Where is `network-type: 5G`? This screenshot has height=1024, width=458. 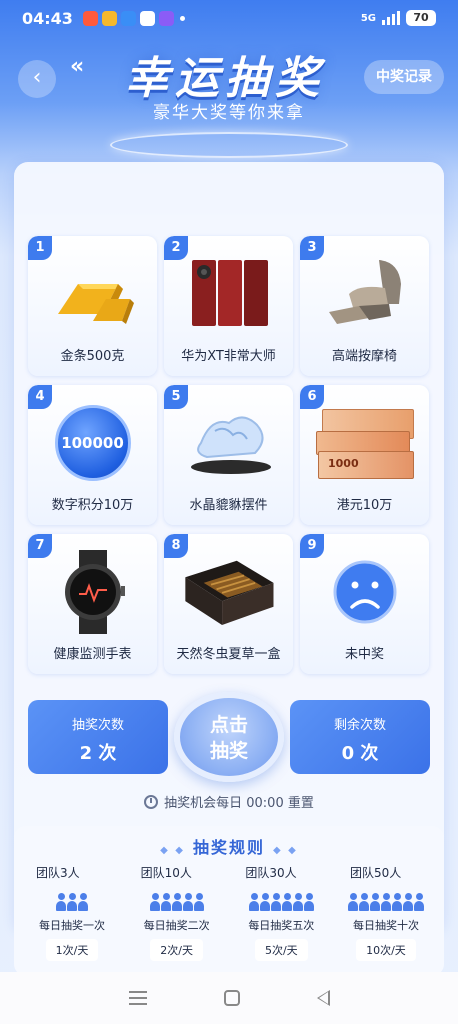
network-type: 5G is located at coordinates (368, 18).